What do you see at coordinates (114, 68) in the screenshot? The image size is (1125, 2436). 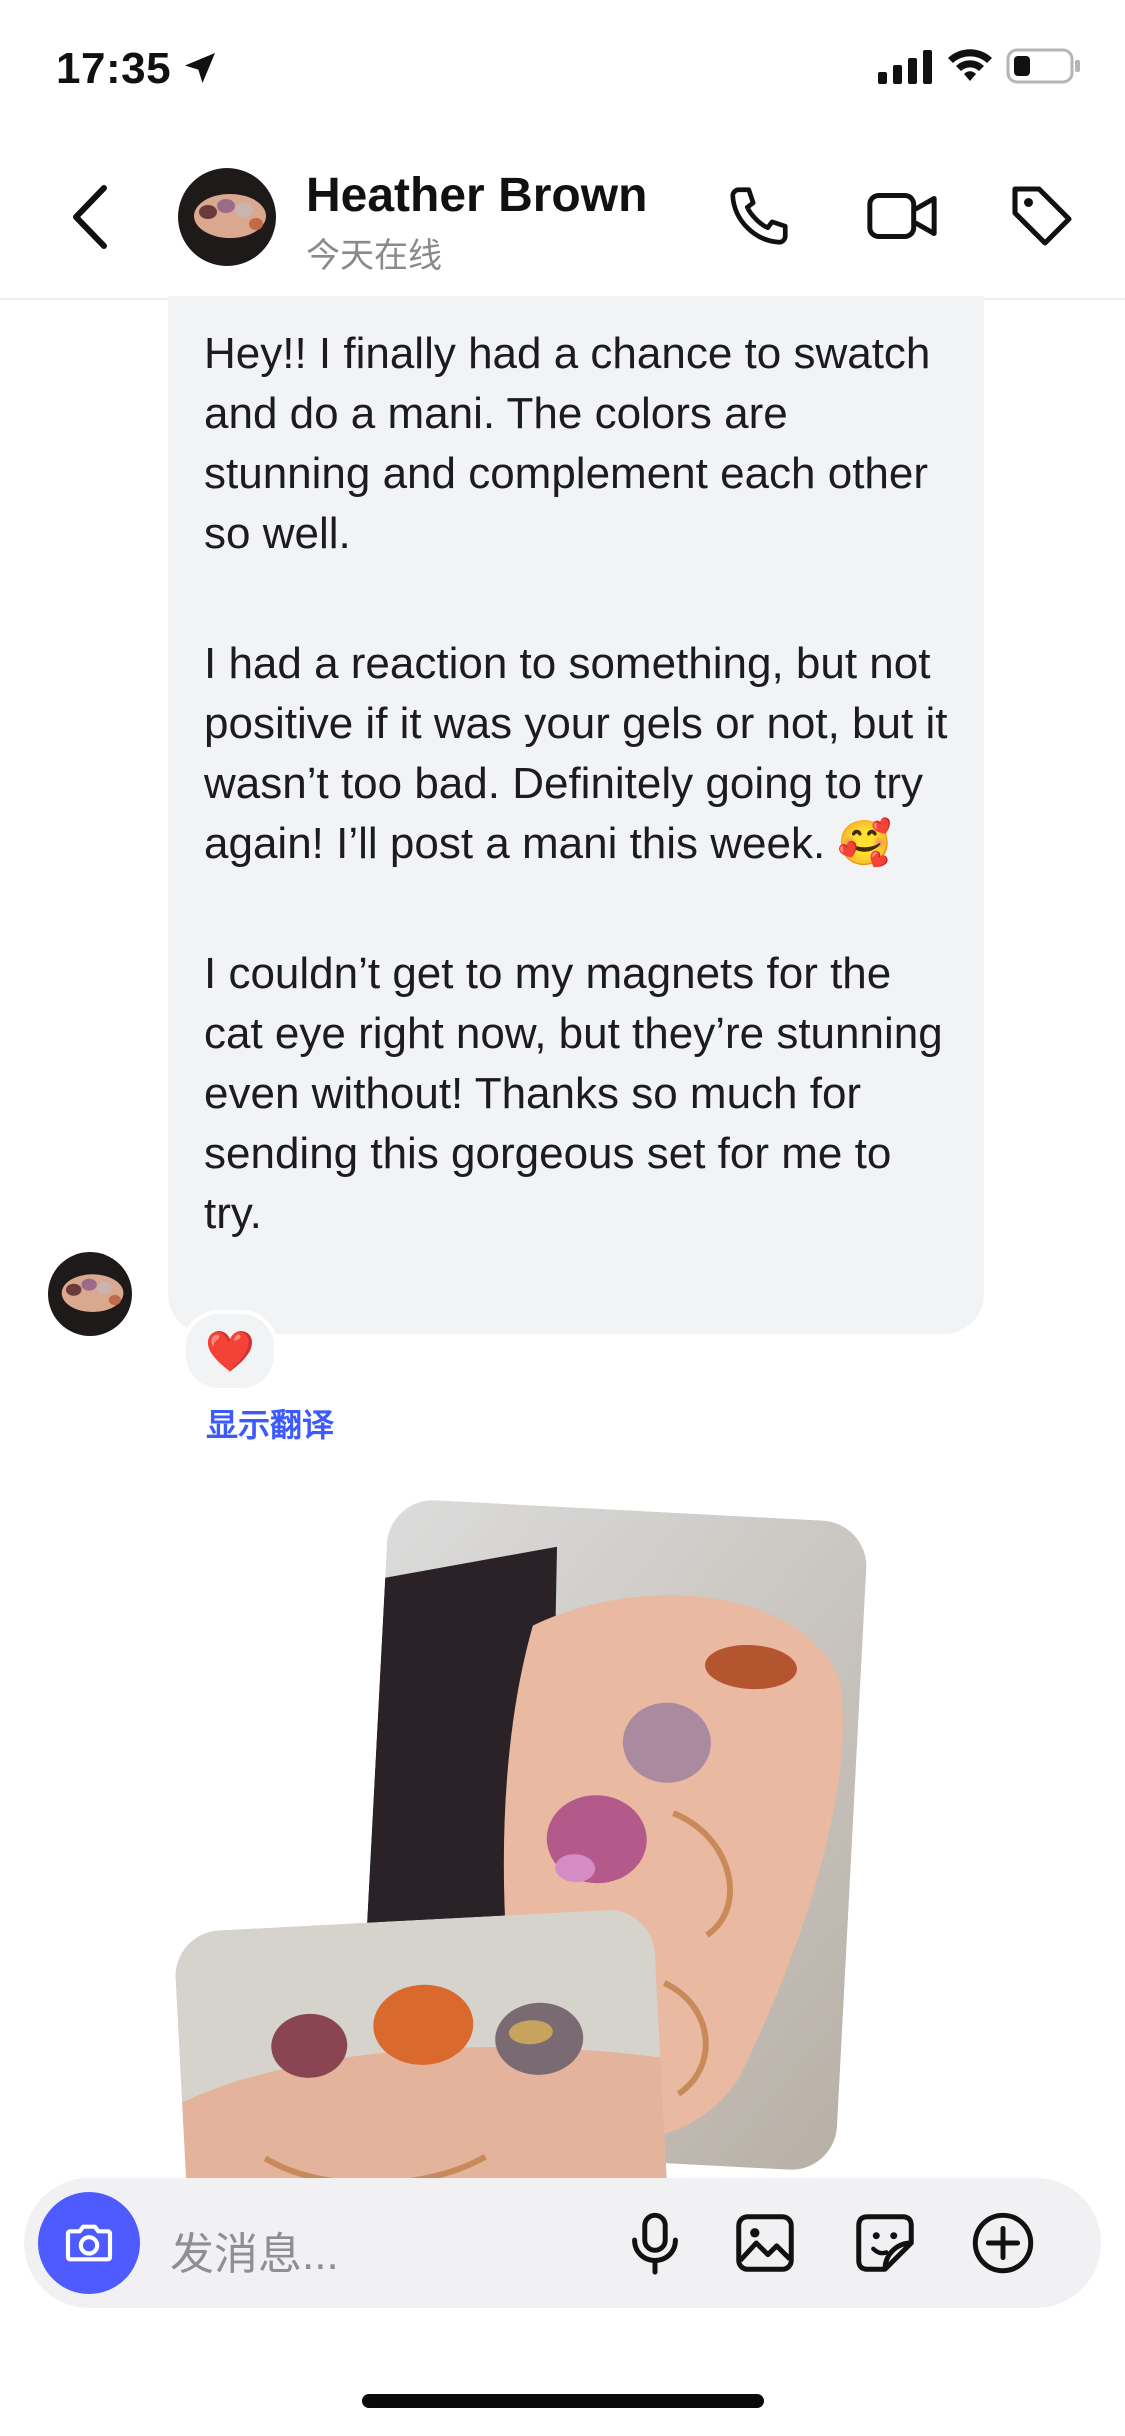 I see `status-time: 17:35` at bounding box center [114, 68].